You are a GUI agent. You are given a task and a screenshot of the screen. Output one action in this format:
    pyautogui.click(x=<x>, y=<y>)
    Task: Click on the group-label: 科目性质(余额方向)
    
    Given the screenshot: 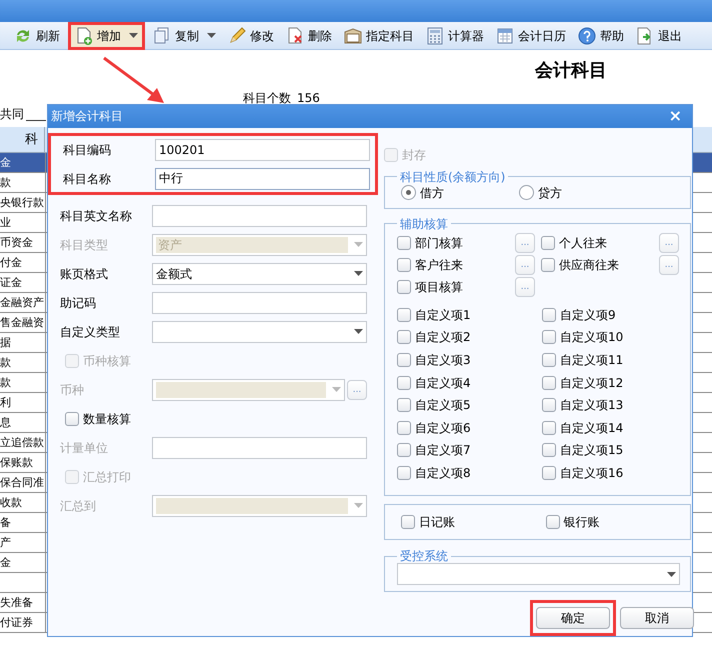 What is the action you would take?
    pyautogui.click(x=452, y=177)
    